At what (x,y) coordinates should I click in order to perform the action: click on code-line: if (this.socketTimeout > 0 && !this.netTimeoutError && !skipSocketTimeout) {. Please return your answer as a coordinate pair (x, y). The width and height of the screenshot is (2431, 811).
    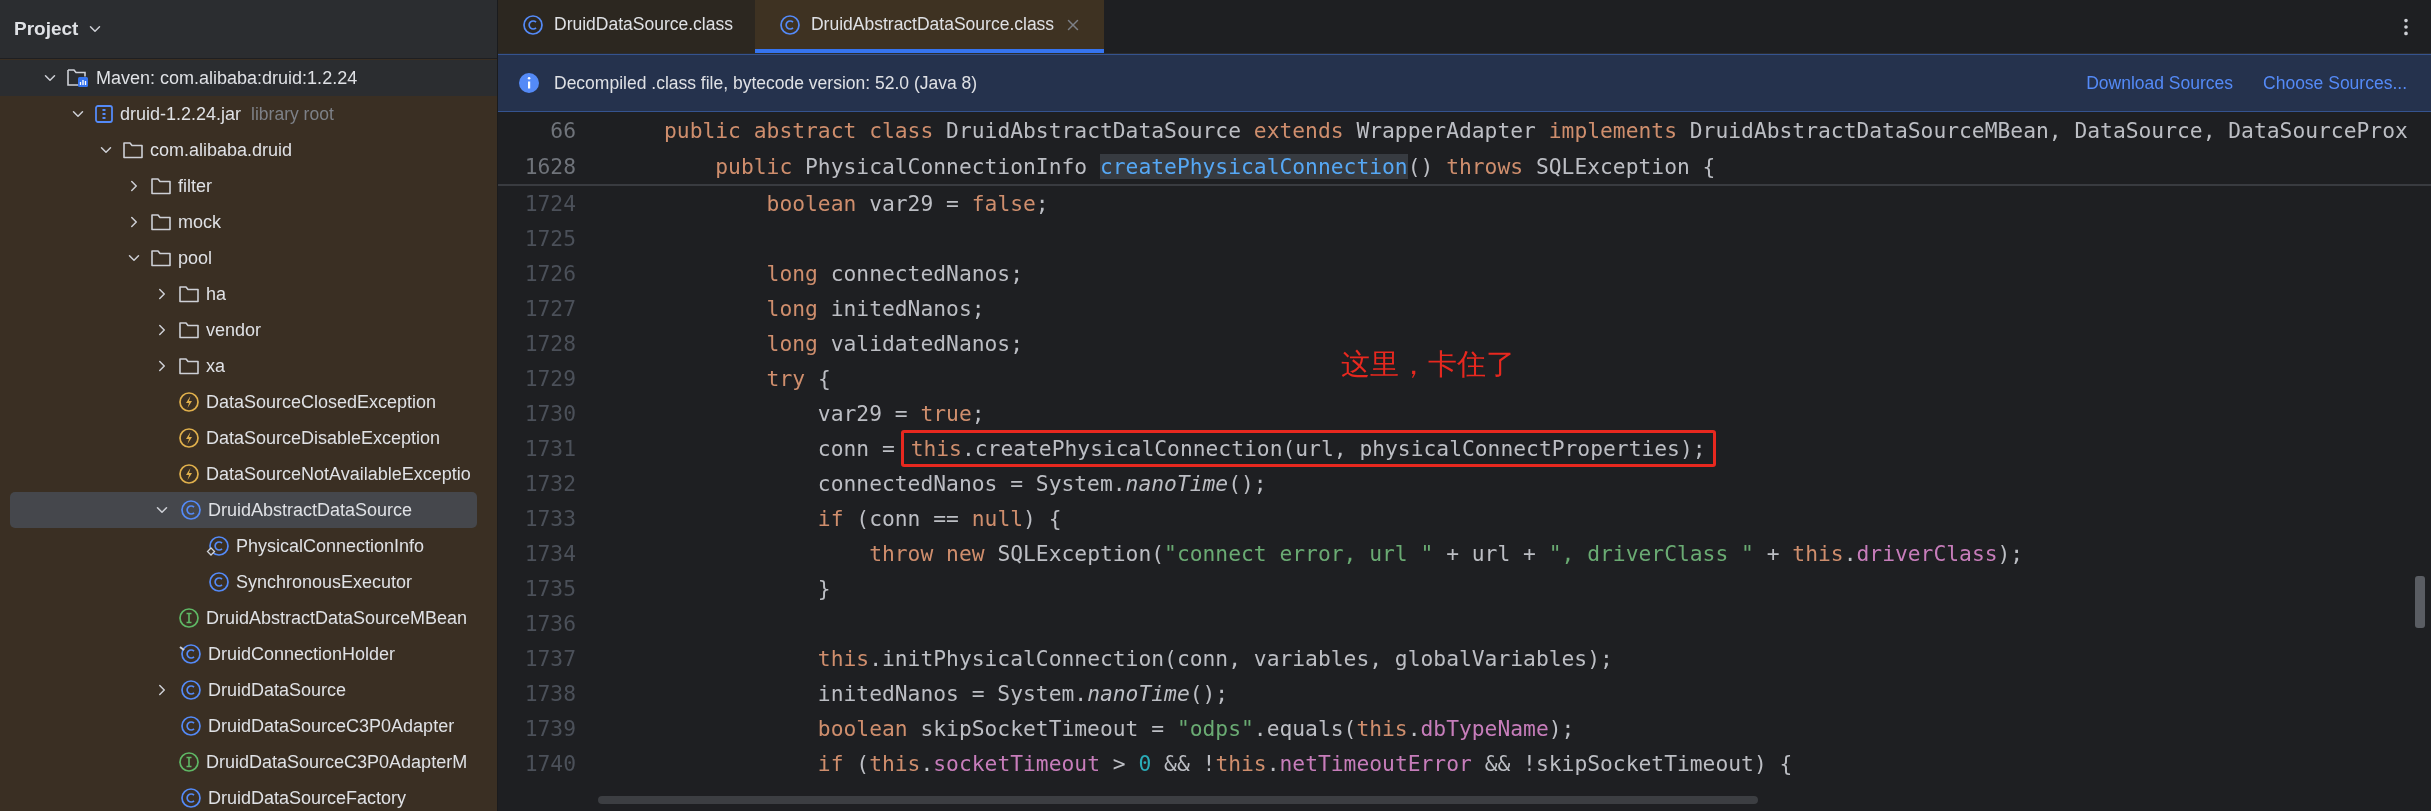
    Looking at the image, I should click on (1304, 763).